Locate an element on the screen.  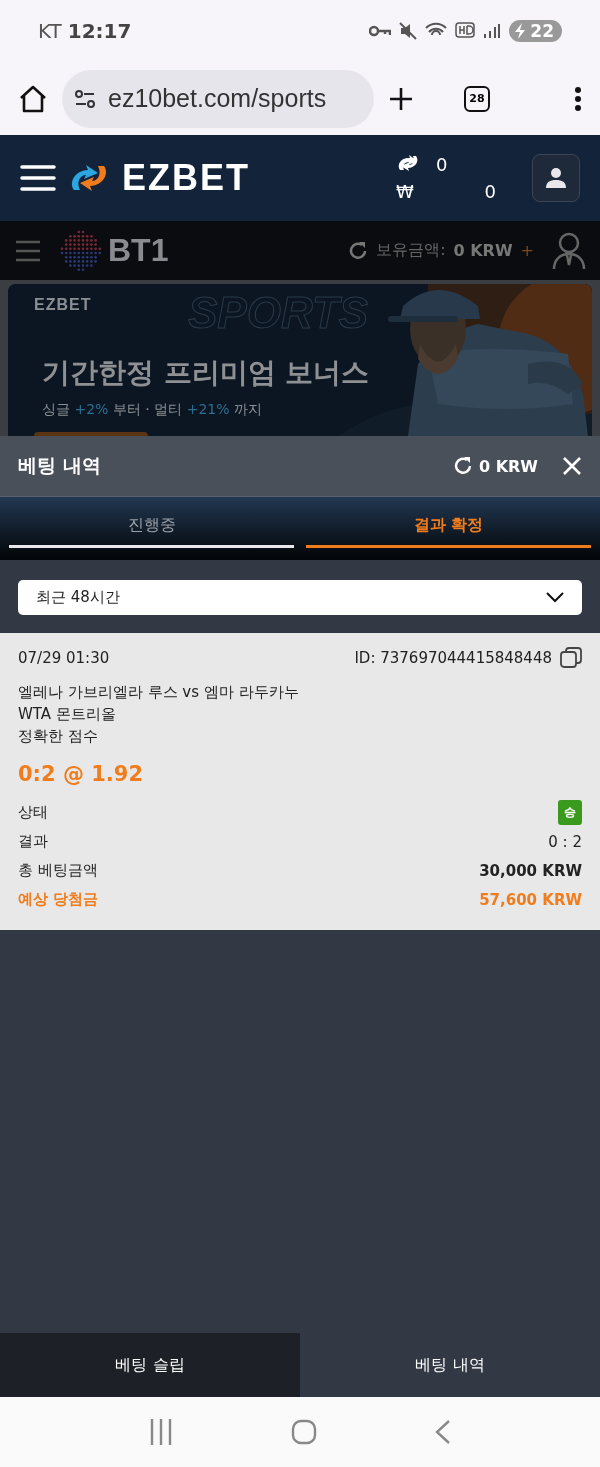
new-tab-icon is located at coordinates (401, 98).